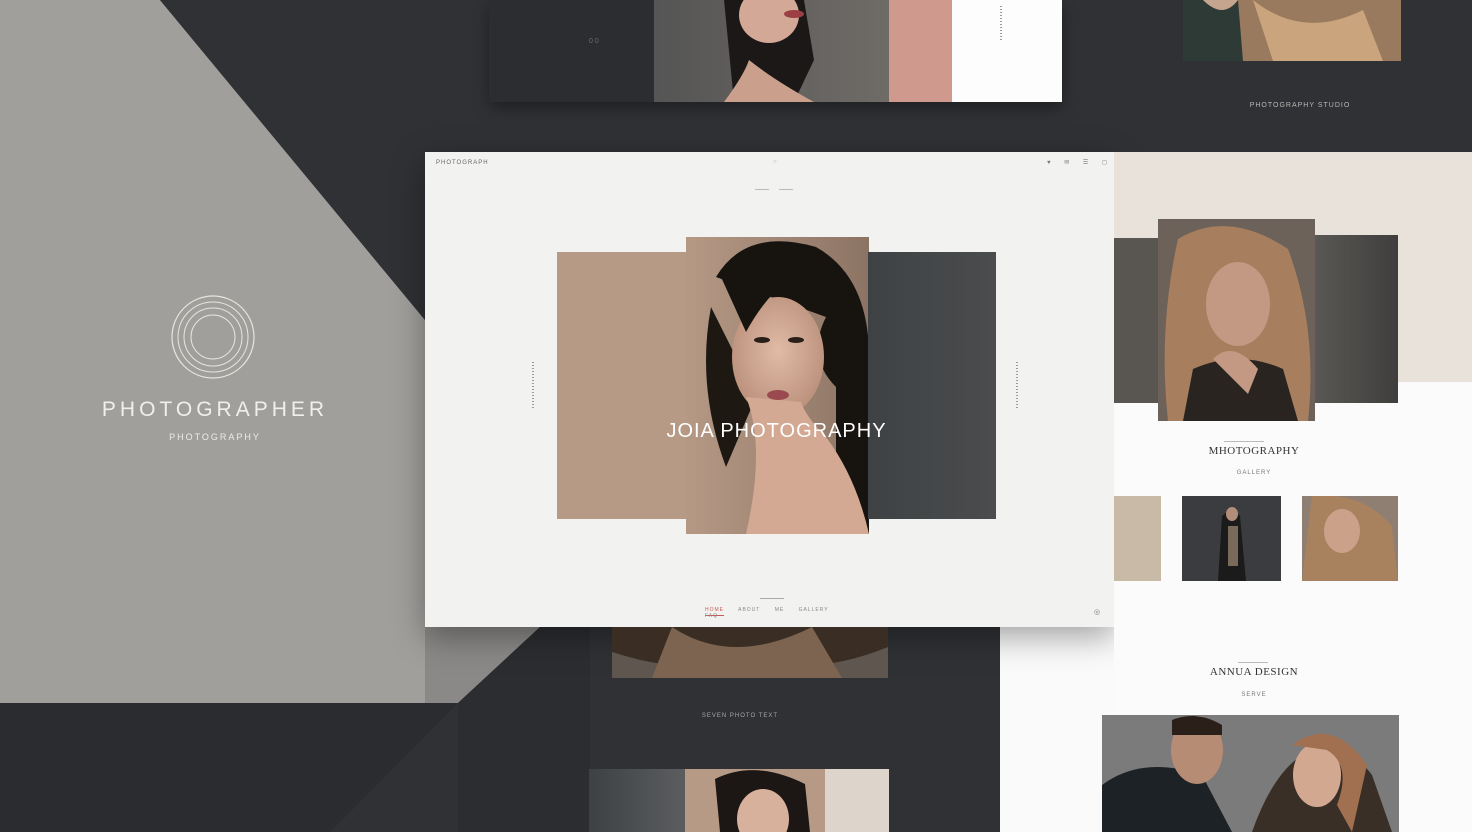 The image size is (1472, 832). Describe the element at coordinates (774, 189) in the screenshot. I see `subnav-lines` at that location.